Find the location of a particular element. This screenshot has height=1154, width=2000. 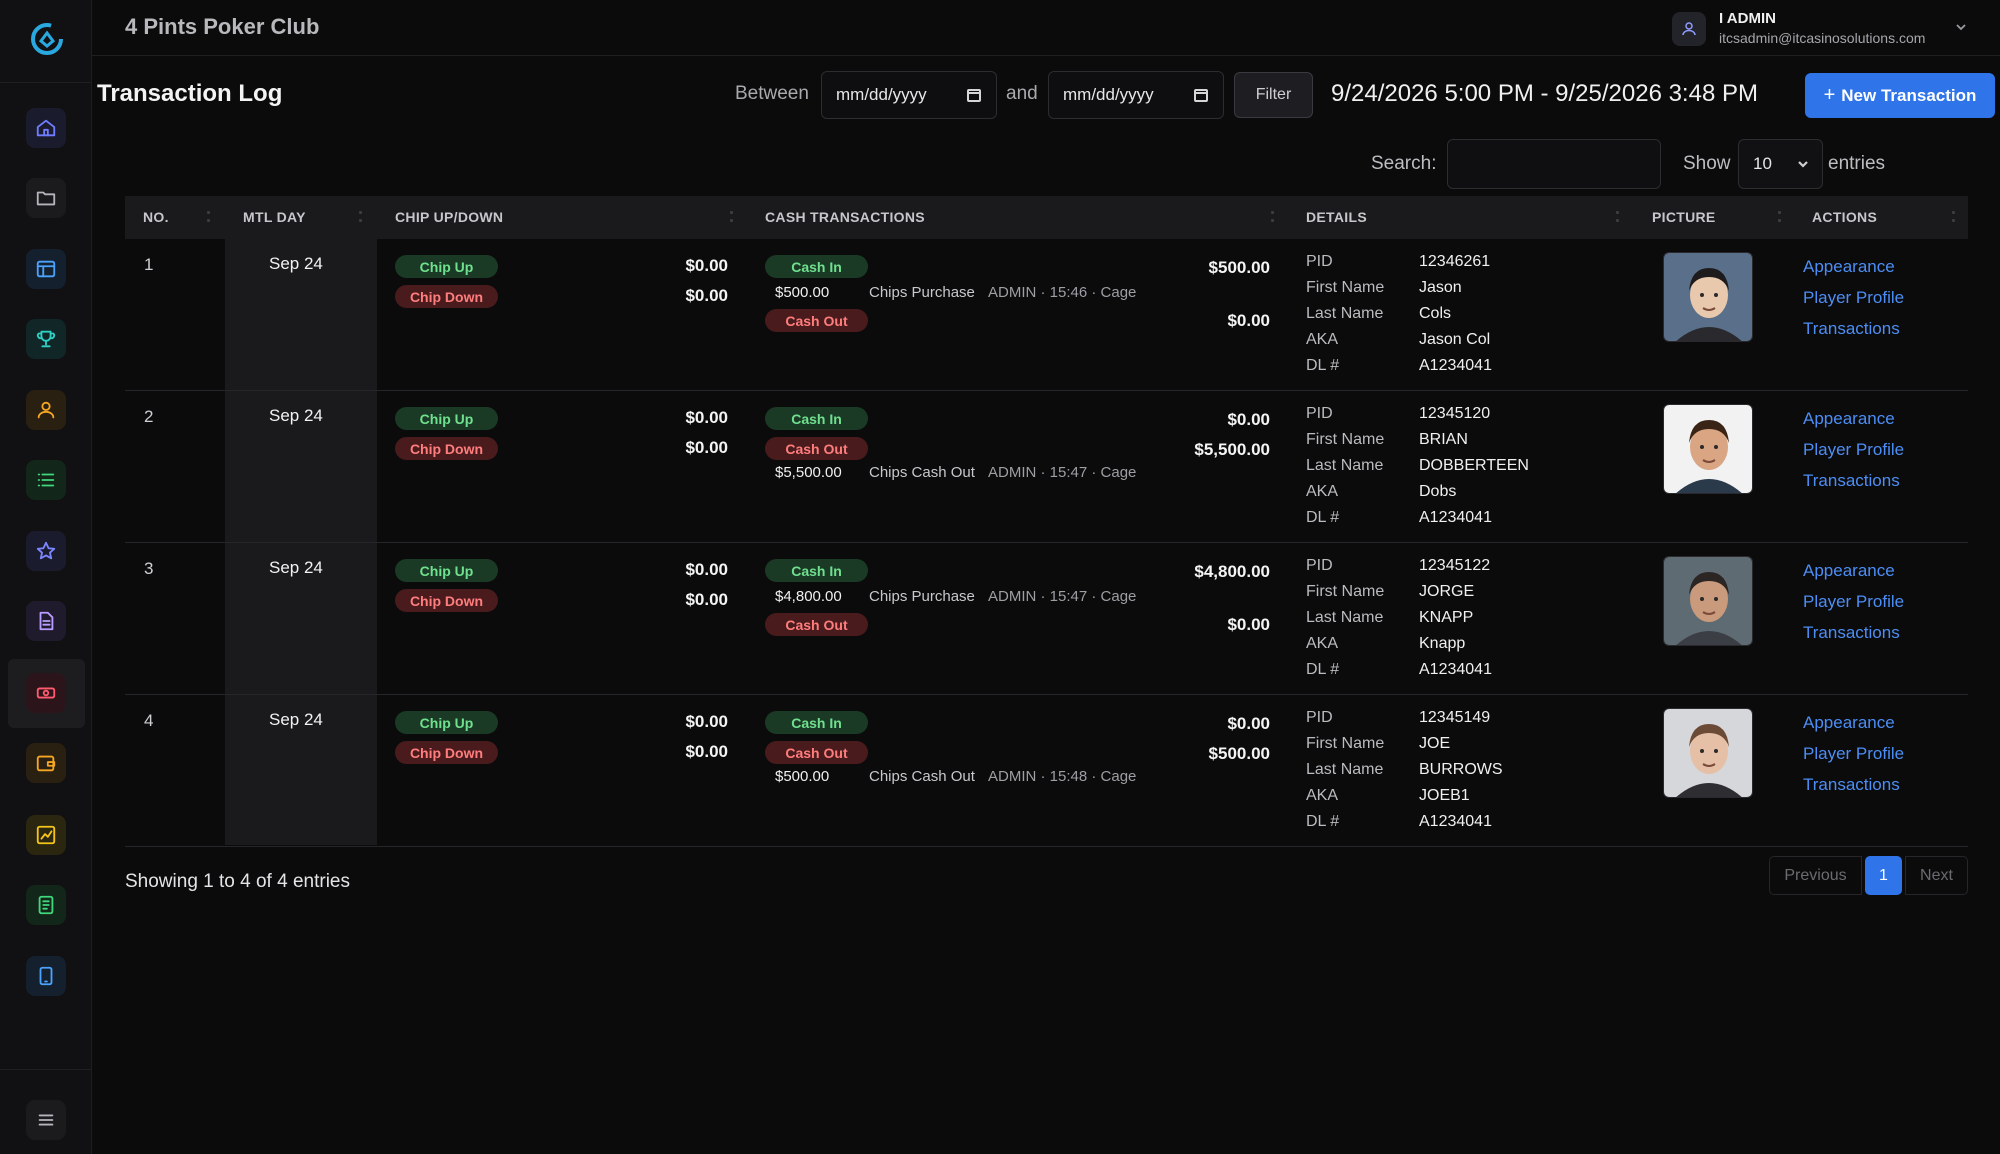

date-from-placeholder: mm/dd/yyyy is located at coordinates (881, 94).